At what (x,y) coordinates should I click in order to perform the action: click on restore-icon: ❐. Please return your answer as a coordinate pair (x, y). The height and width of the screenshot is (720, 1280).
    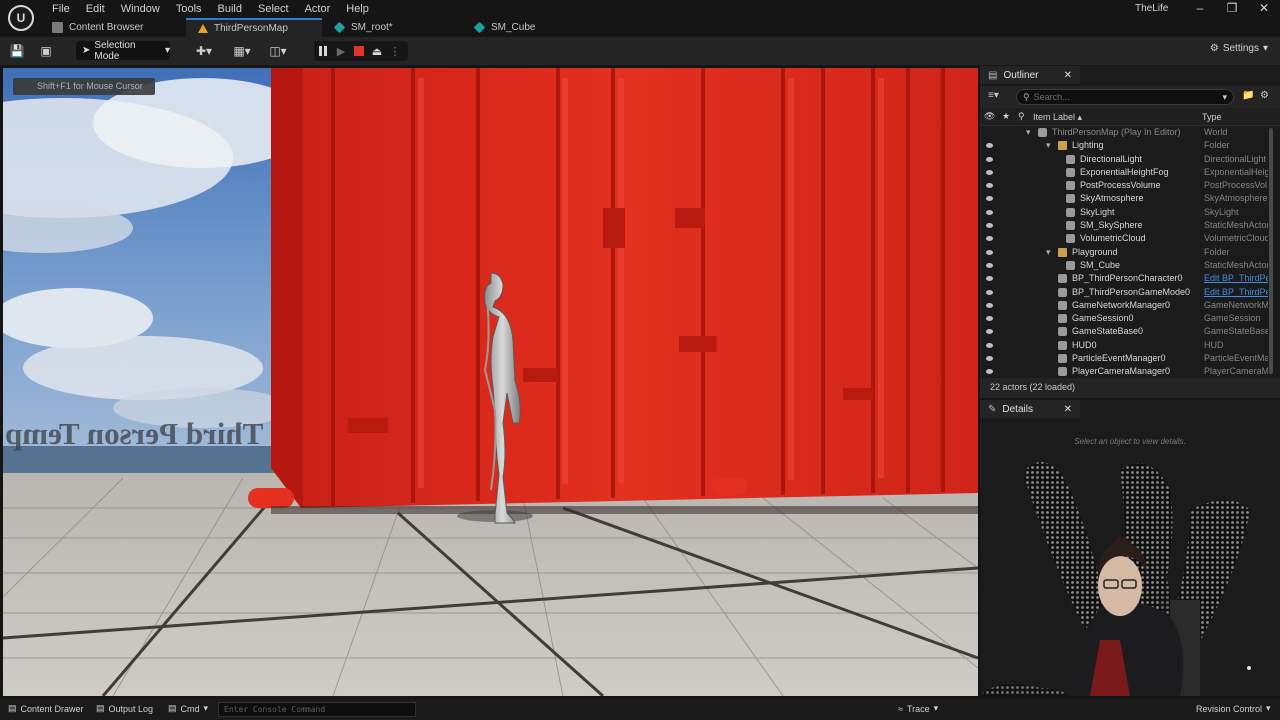
    Looking at the image, I should click on (1232, 8).